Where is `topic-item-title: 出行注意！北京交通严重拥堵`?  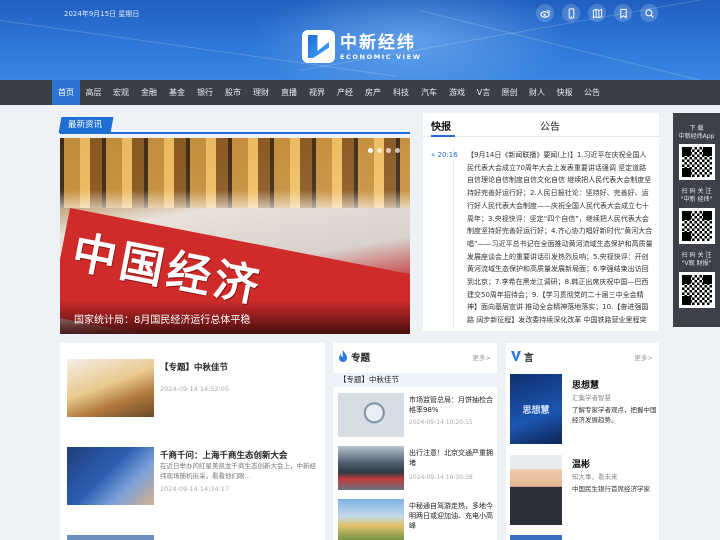 topic-item-title: 出行注意！北京交通严重拥堵 is located at coordinates (452, 458).